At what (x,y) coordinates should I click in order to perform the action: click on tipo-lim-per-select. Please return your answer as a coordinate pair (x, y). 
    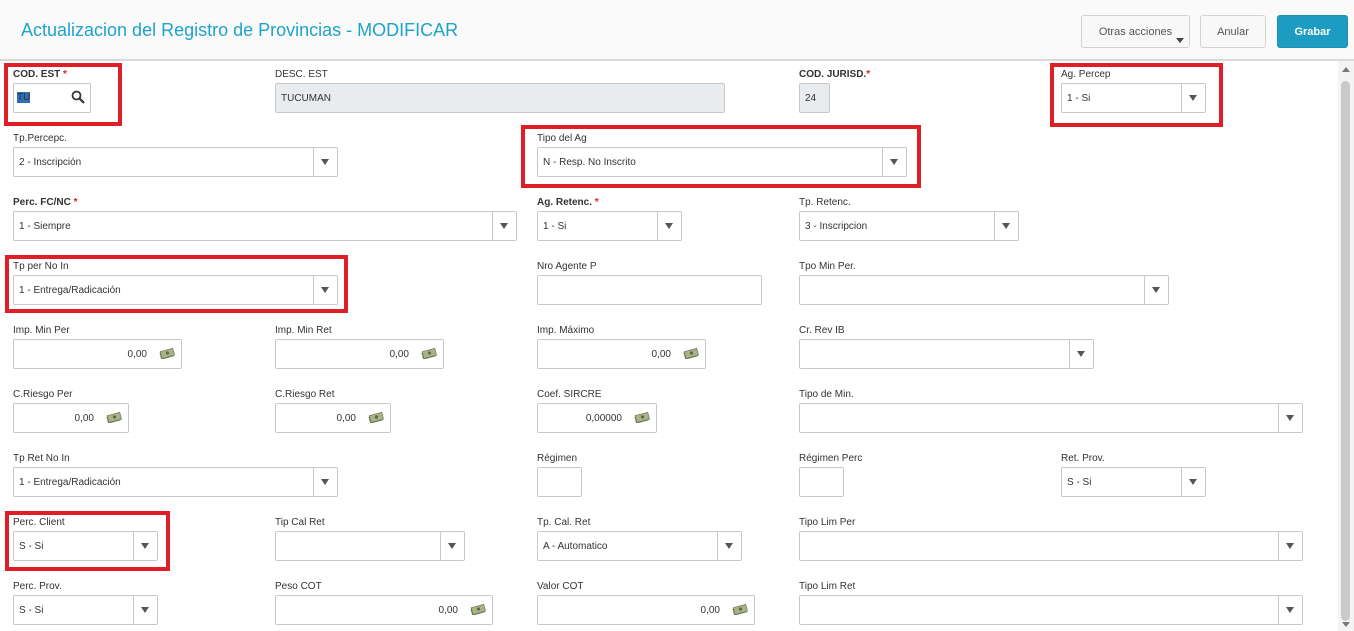
    Looking at the image, I should click on (1051, 546).